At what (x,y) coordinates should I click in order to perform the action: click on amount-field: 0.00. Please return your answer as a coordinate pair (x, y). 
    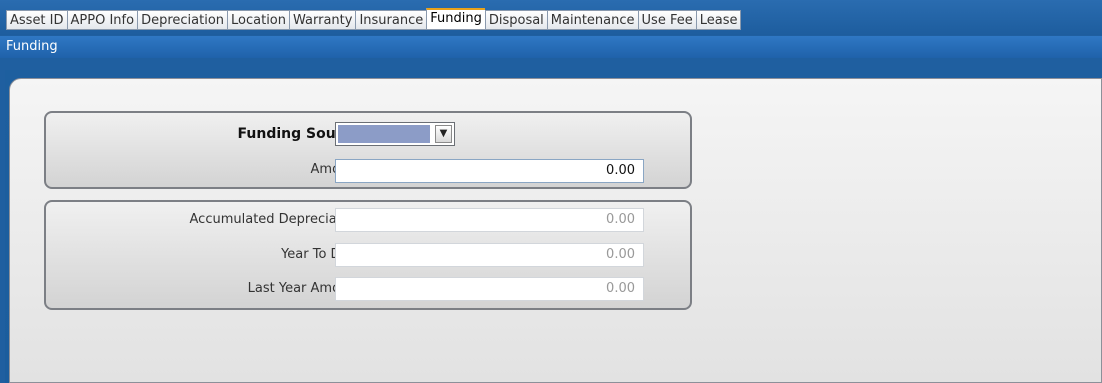
    Looking at the image, I should click on (489, 171).